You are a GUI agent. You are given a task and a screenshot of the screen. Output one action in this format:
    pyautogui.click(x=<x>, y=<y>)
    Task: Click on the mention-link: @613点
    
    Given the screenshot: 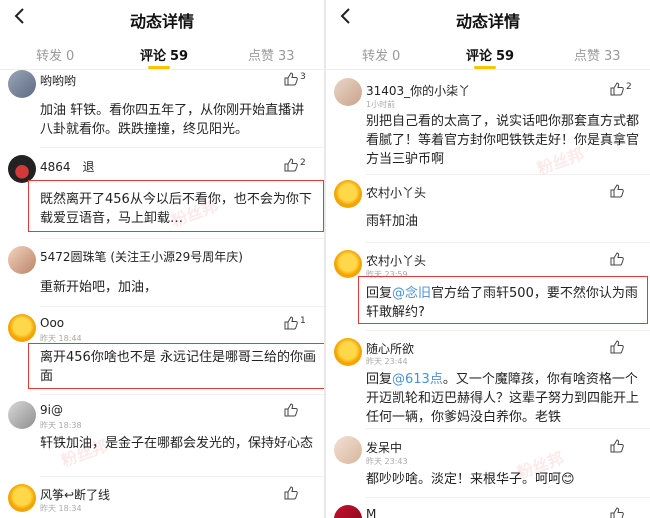 What is the action you would take?
    pyautogui.click(x=417, y=379)
    